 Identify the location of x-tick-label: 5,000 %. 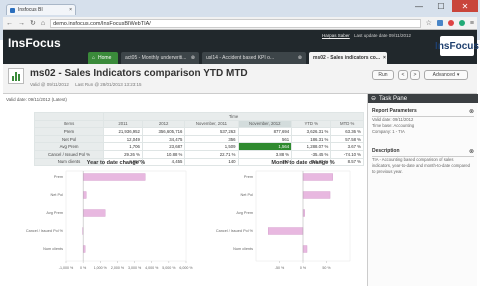
(169, 268).